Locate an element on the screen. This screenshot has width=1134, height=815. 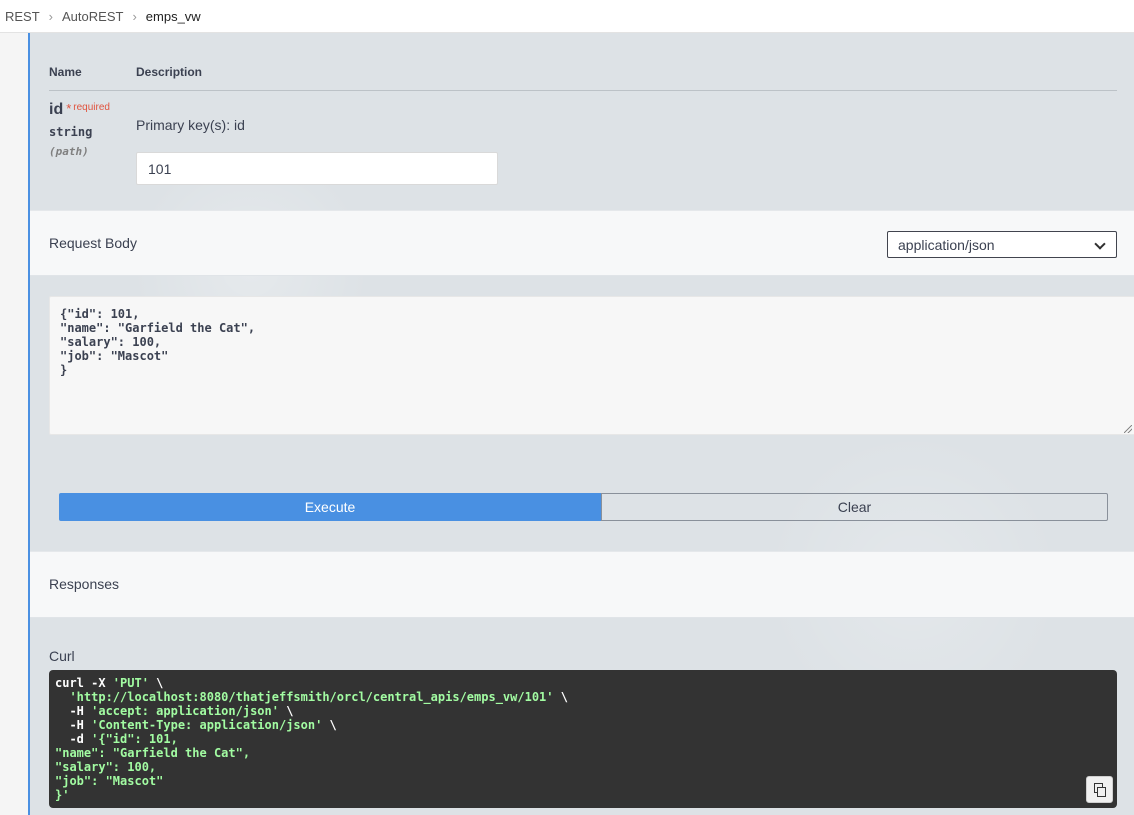
curl-plain-text: -d is located at coordinates (73, 739).